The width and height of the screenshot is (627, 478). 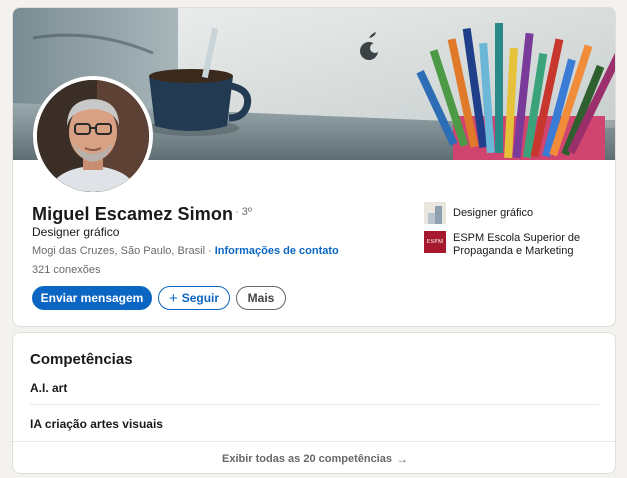 I want to click on show-all-skills-button: Exibir todas as 20 competências →, so click(x=314, y=457).